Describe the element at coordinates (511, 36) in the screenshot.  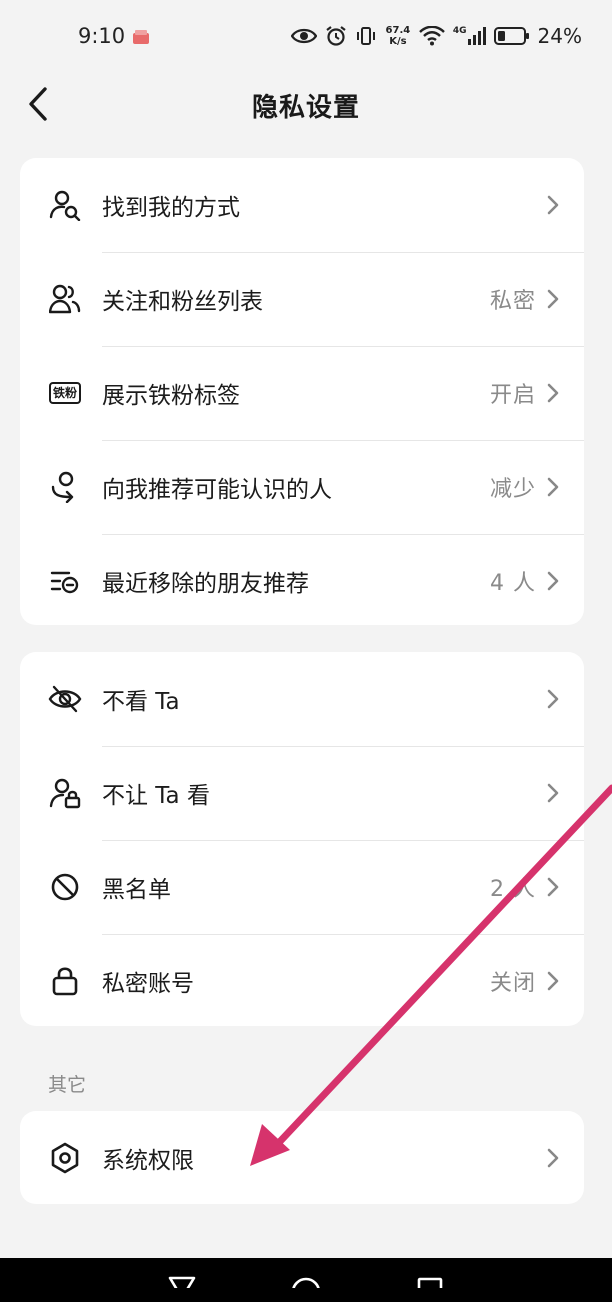
I see `battery-icon` at that location.